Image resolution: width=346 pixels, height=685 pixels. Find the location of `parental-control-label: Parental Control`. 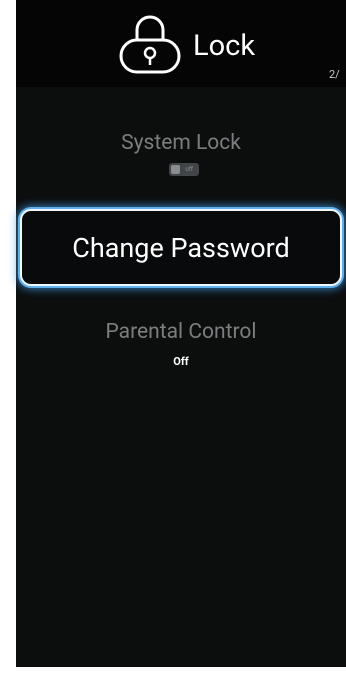

parental-control-label: Parental Control is located at coordinates (181, 332).